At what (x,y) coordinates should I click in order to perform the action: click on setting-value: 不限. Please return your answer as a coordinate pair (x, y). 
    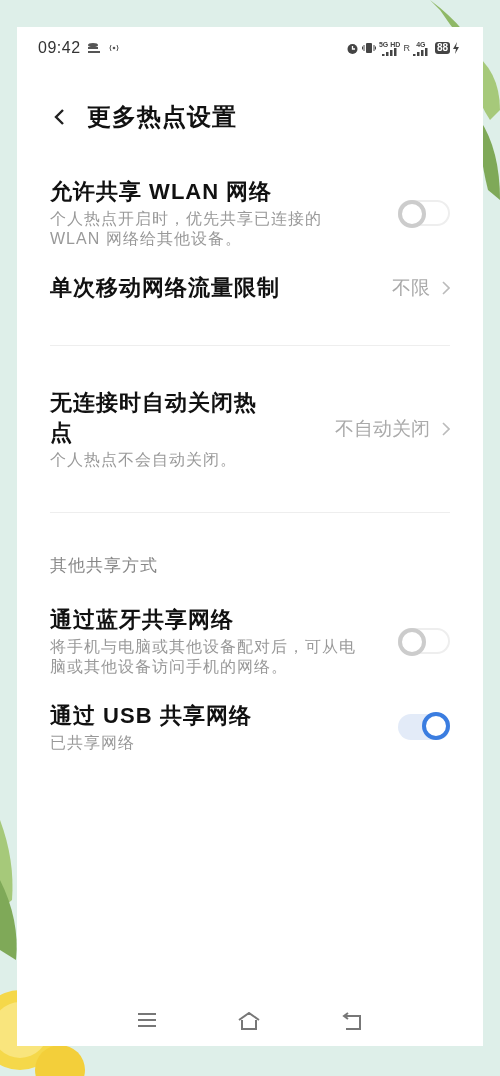
    Looking at the image, I should click on (411, 287).